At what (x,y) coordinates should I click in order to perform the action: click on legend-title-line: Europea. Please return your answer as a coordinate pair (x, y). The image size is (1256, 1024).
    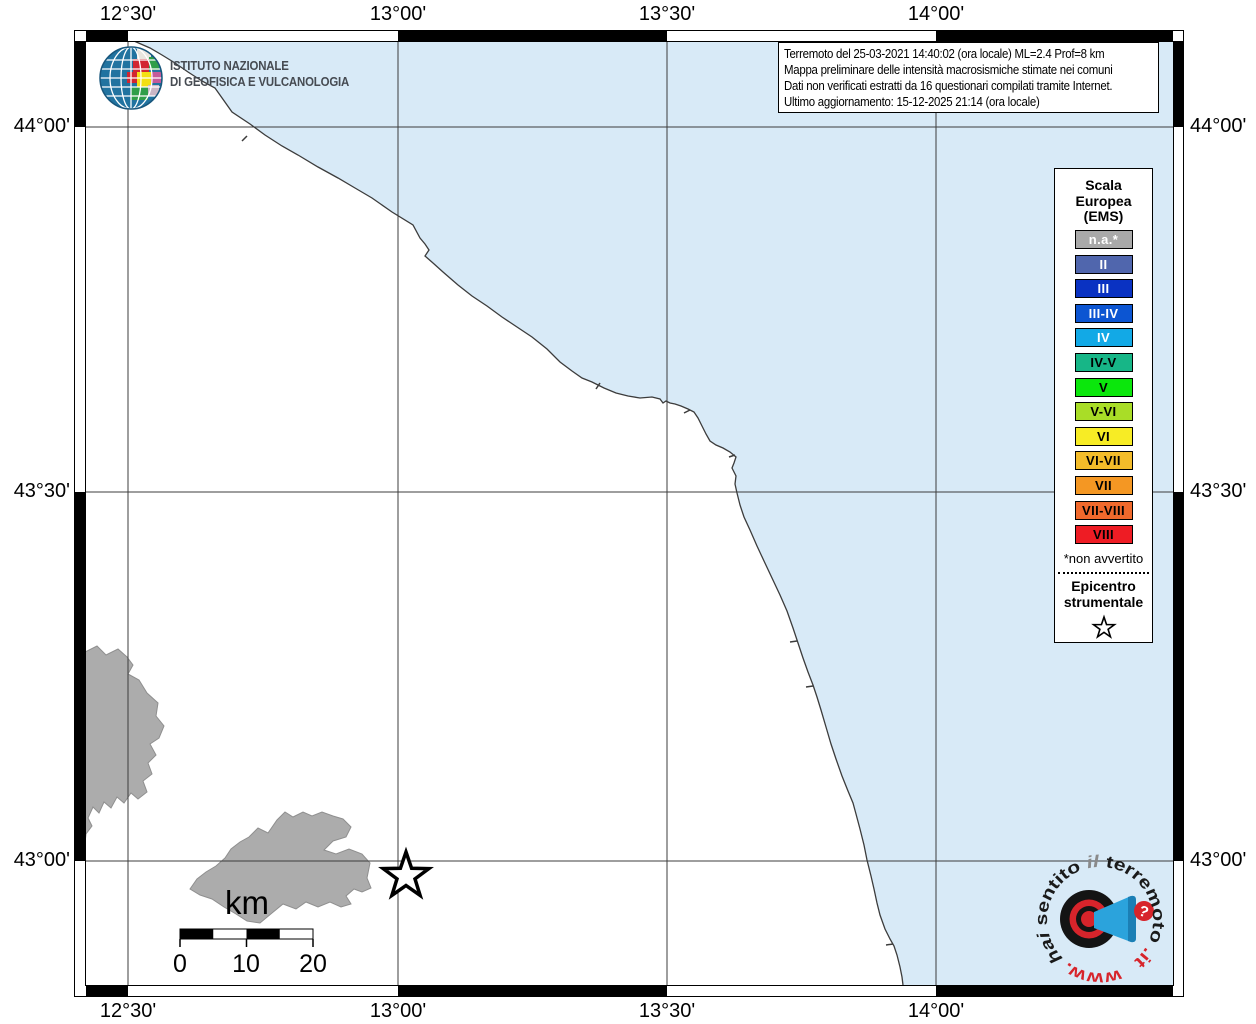
    Looking at the image, I should click on (1103, 200).